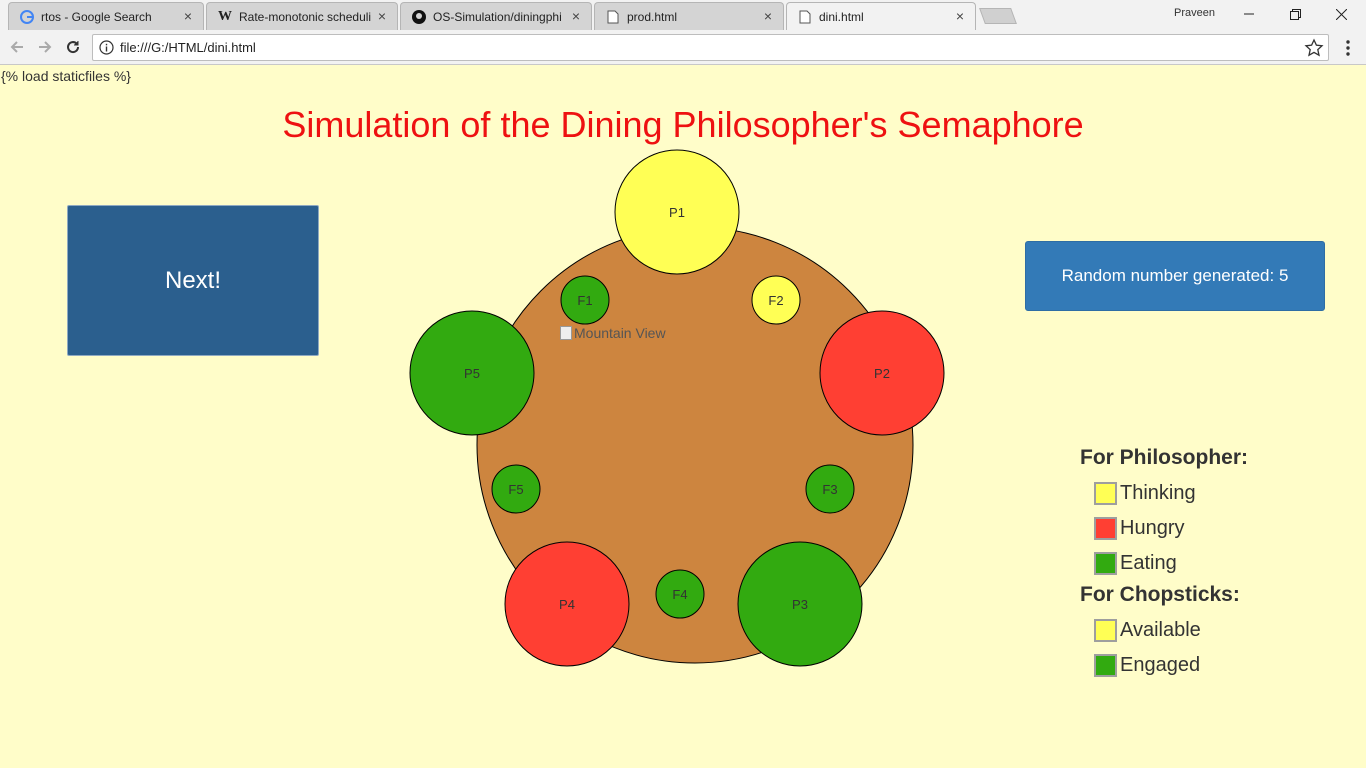  What do you see at coordinates (17, 47) in the screenshot?
I see `back-icon` at bounding box center [17, 47].